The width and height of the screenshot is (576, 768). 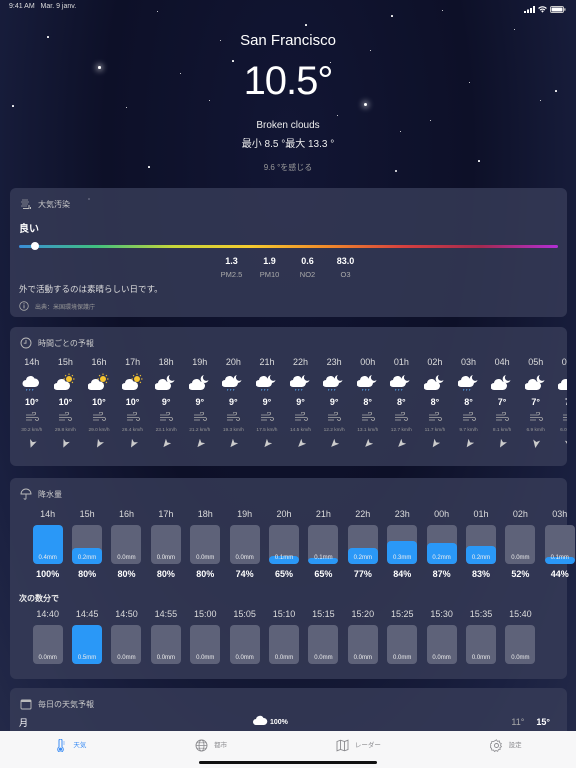 What do you see at coordinates (269, 274) in the screenshot?
I see `pollutant-name: PM10` at bounding box center [269, 274].